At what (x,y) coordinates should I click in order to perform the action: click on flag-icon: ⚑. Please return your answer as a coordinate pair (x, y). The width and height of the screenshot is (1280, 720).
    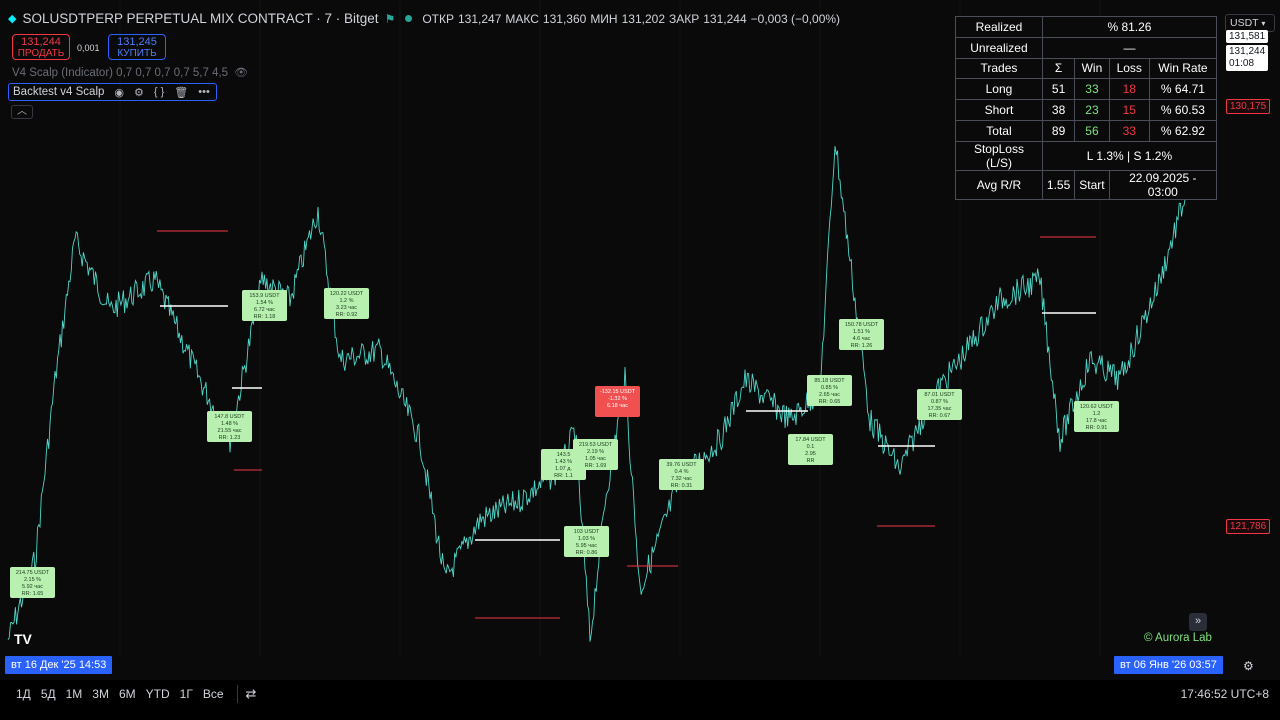
    Looking at the image, I should click on (390, 19).